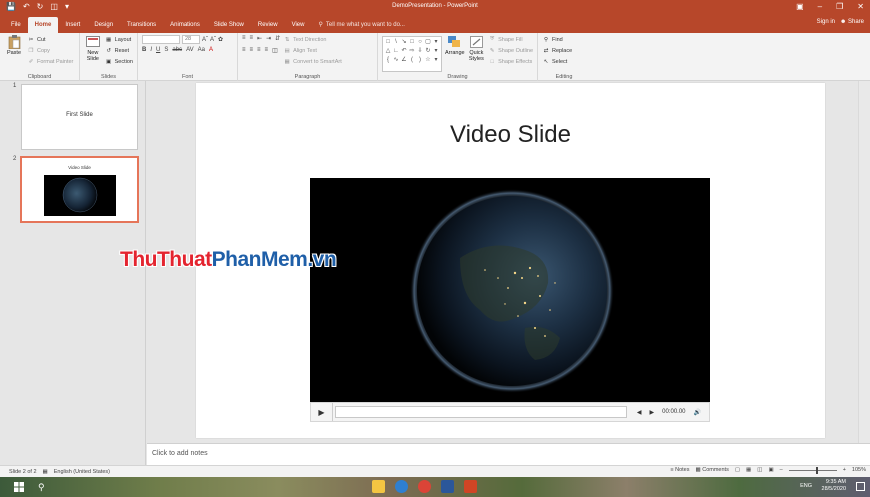  What do you see at coordinates (166, 50) in the screenshot?
I see `shadow-icon: S` at bounding box center [166, 50].